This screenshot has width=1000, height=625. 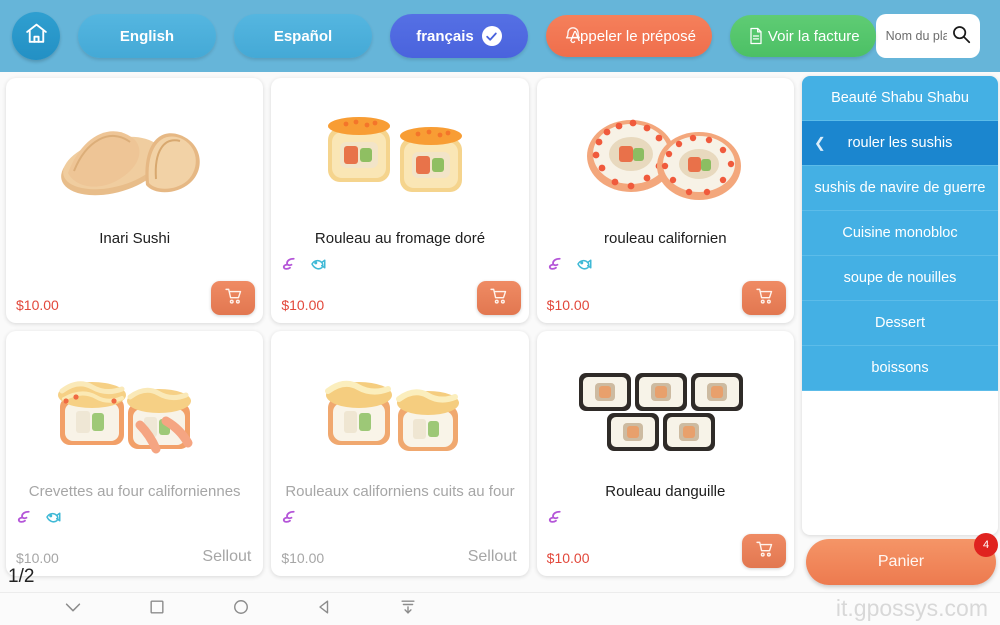 I want to click on sidebar-item-sushis-de-navire-de-guerre: sushis de navire de guerre, so click(x=900, y=188).